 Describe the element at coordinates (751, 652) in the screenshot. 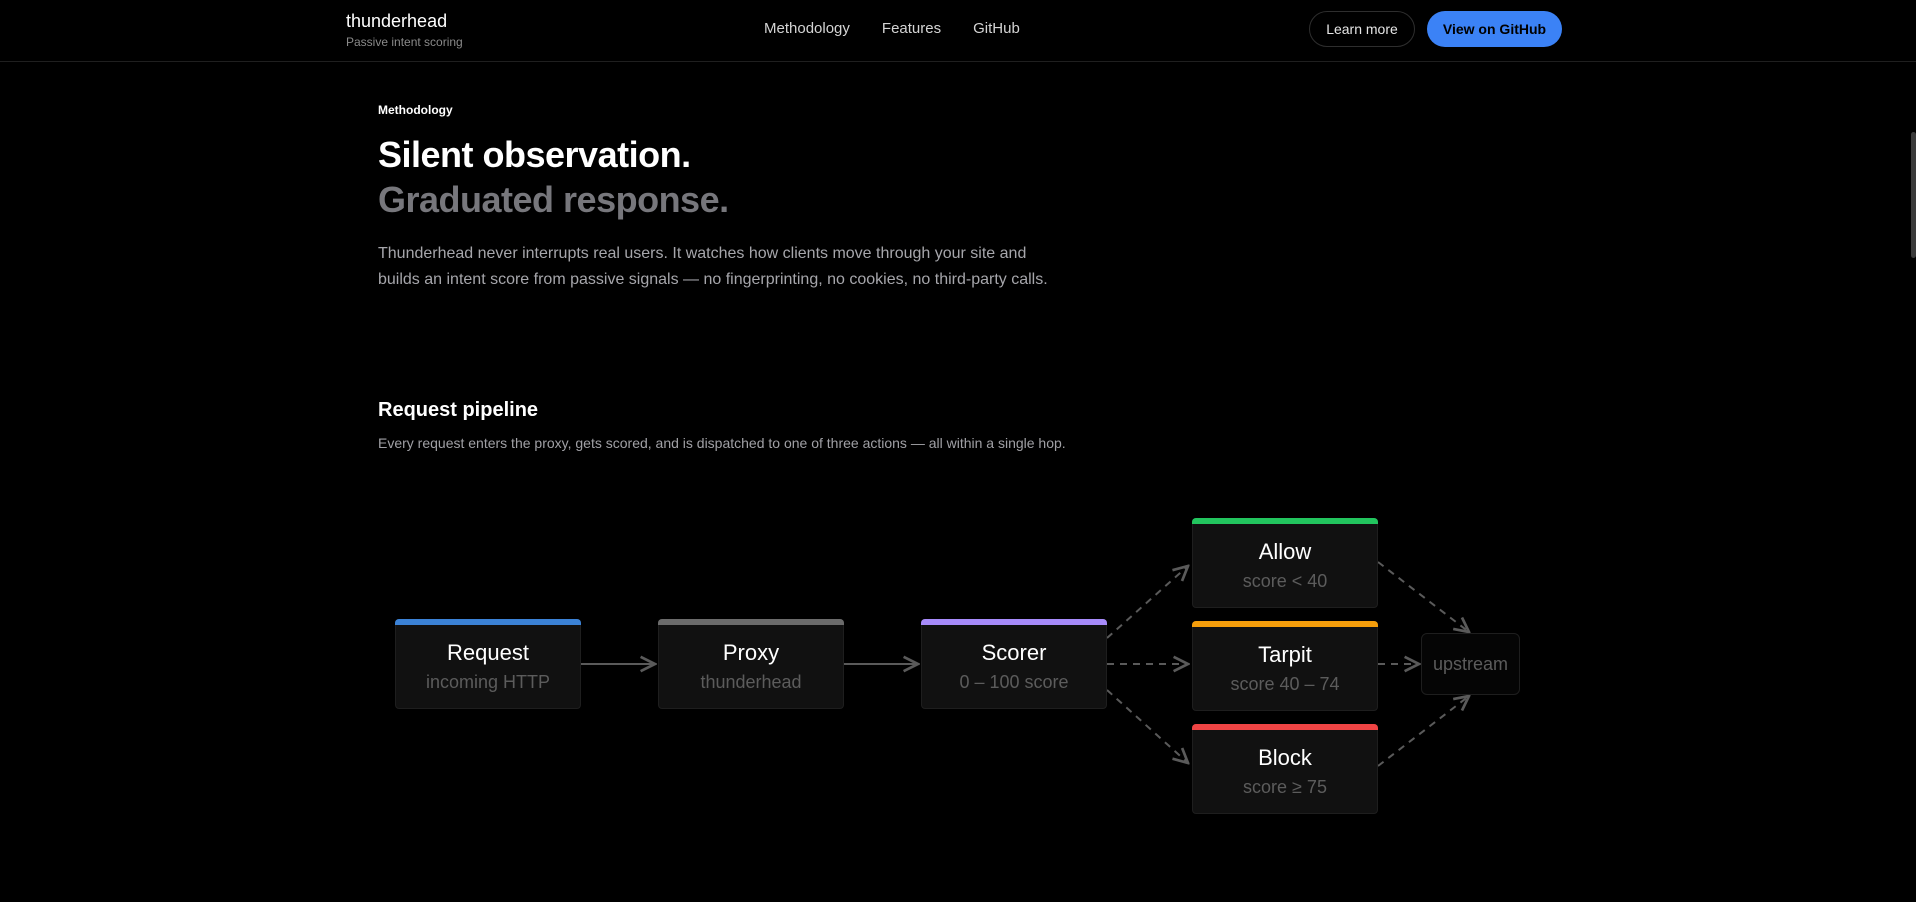

I see `node-proxy-title: Proxy` at that location.